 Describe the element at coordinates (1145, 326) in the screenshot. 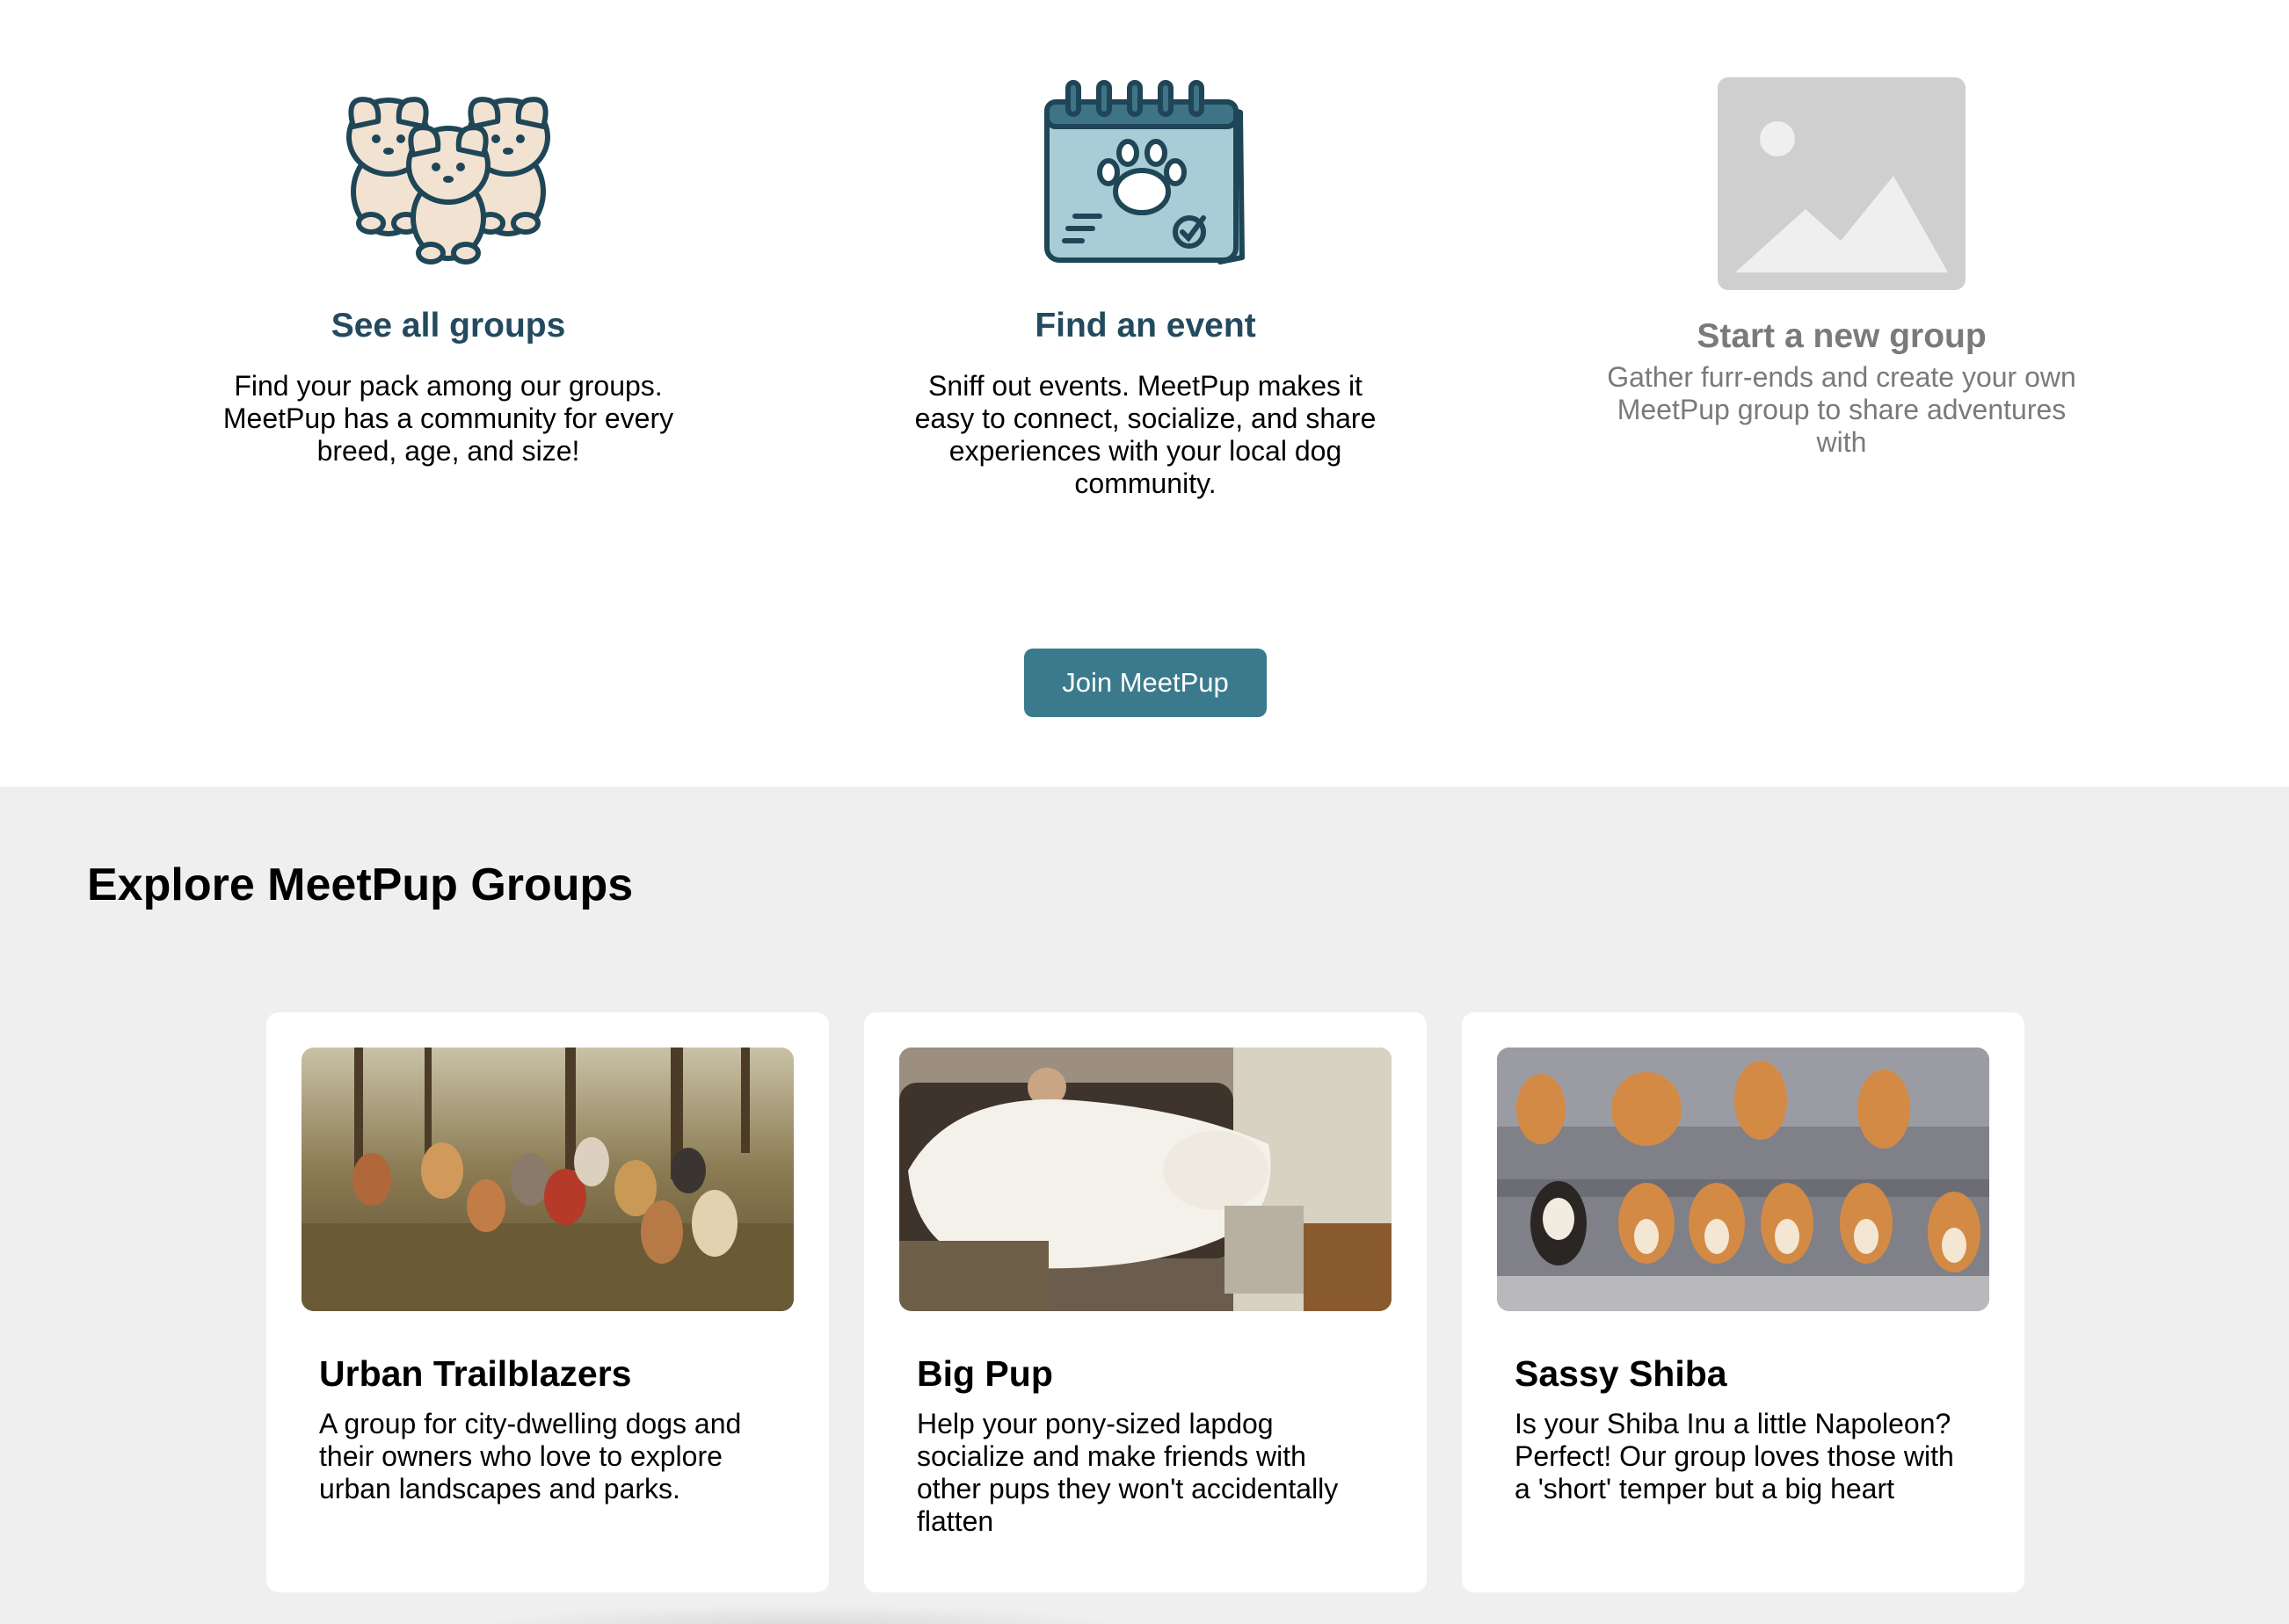

I see `feature-title: Find an event` at that location.